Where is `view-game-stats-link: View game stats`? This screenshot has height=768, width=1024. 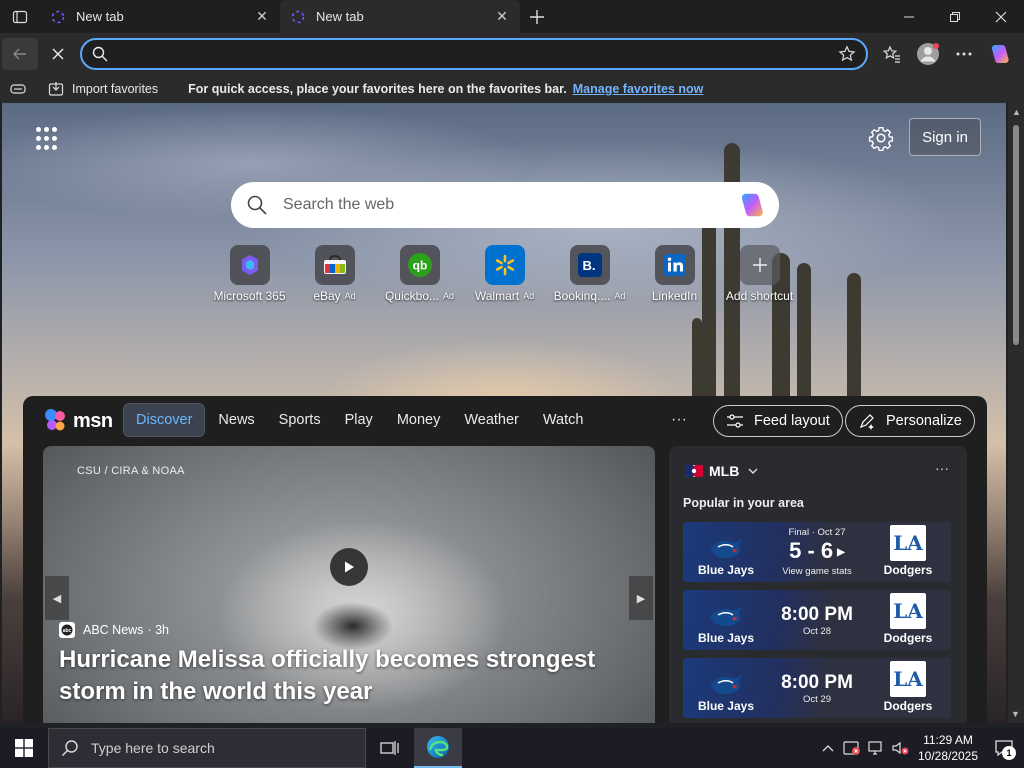 view-game-stats-link: View game stats is located at coordinates (817, 571).